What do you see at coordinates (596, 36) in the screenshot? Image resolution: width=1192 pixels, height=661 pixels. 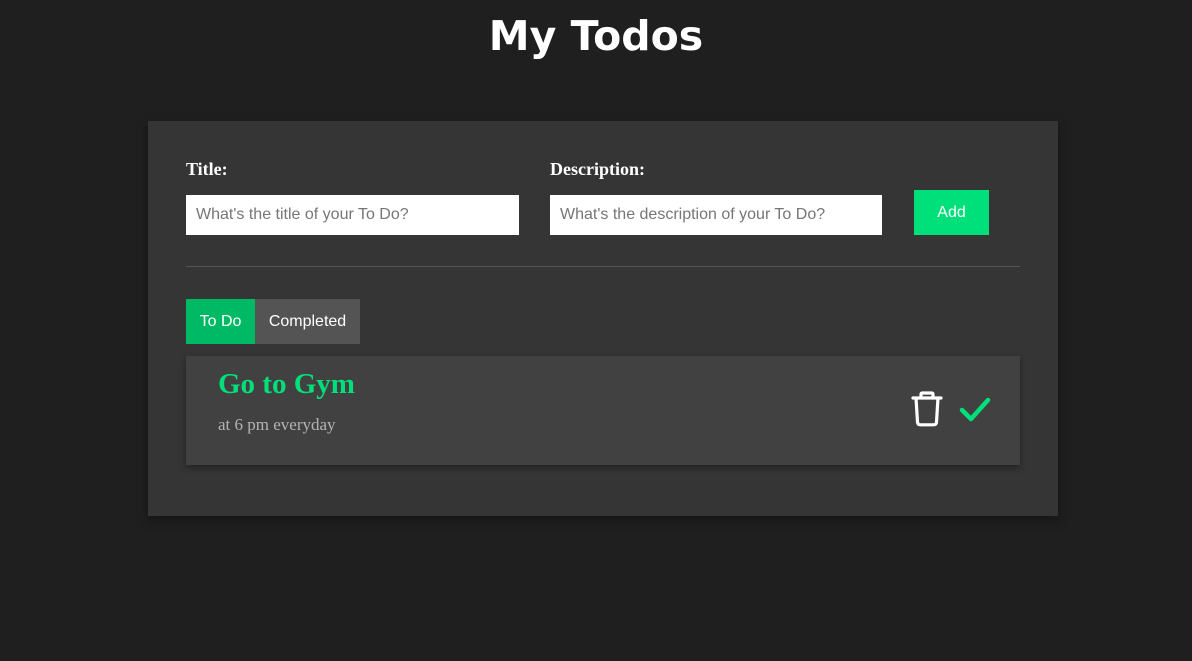 I see `page-title: My Todos` at bounding box center [596, 36].